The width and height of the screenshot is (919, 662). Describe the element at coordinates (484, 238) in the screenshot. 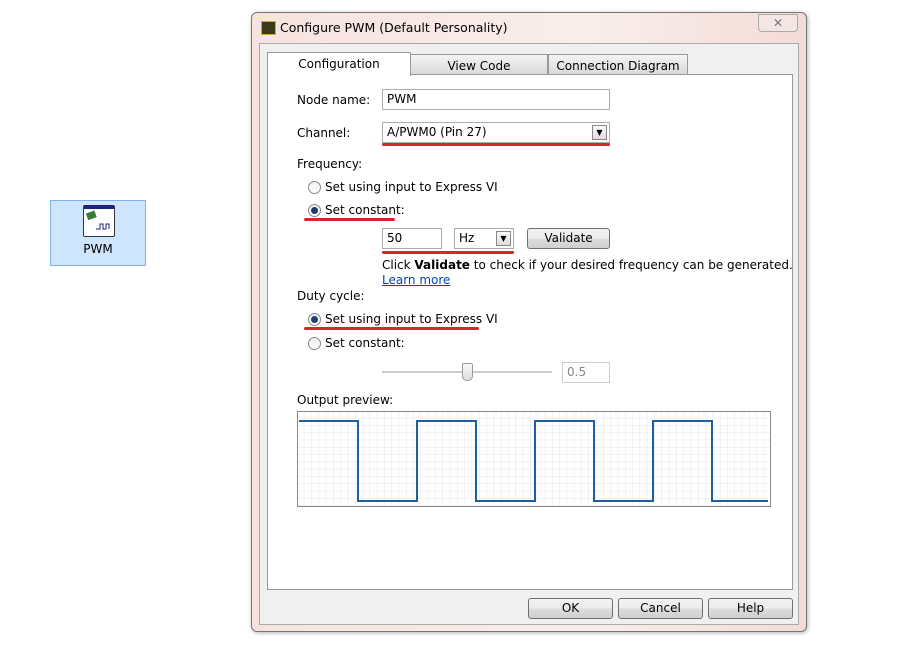

I see `frequency-unit-select: Hz ▼` at that location.